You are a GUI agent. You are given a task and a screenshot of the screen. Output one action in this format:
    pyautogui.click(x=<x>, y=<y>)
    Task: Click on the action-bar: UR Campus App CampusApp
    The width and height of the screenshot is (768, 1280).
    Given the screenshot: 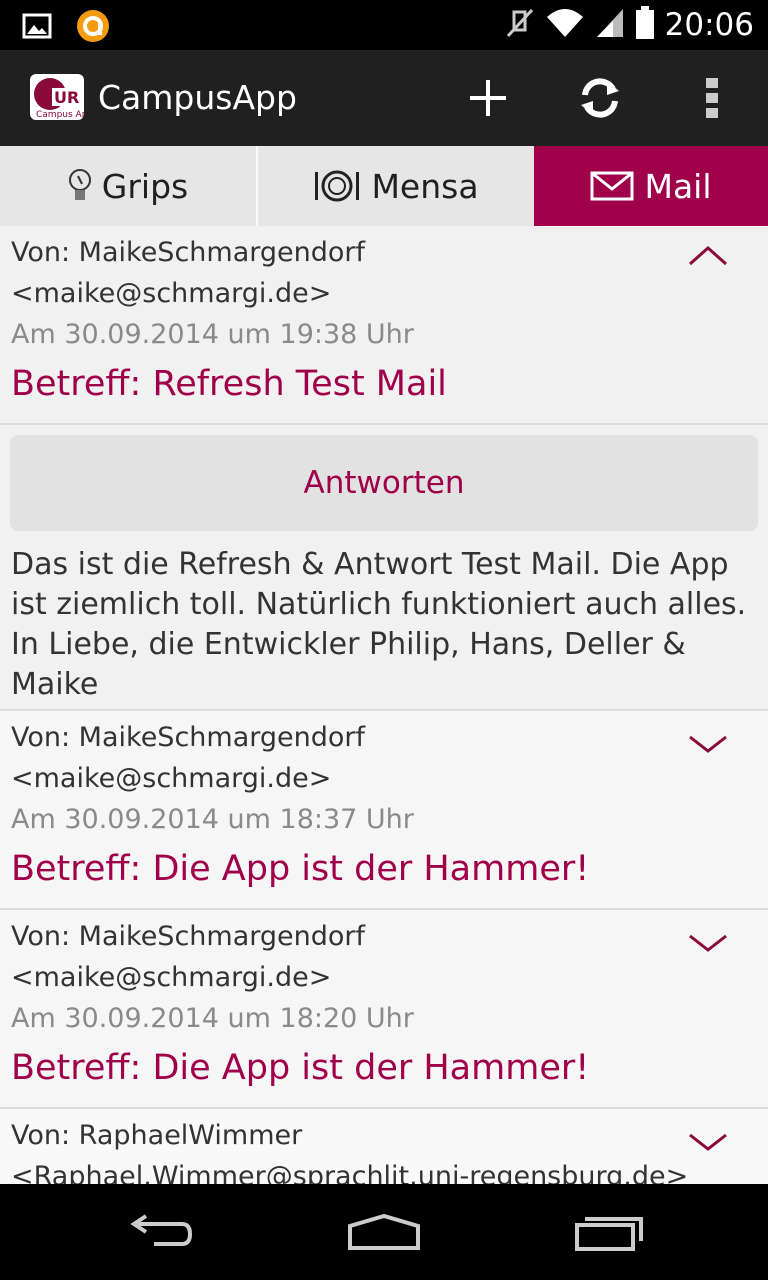 What is the action you would take?
    pyautogui.click(x=384, y=98)
    